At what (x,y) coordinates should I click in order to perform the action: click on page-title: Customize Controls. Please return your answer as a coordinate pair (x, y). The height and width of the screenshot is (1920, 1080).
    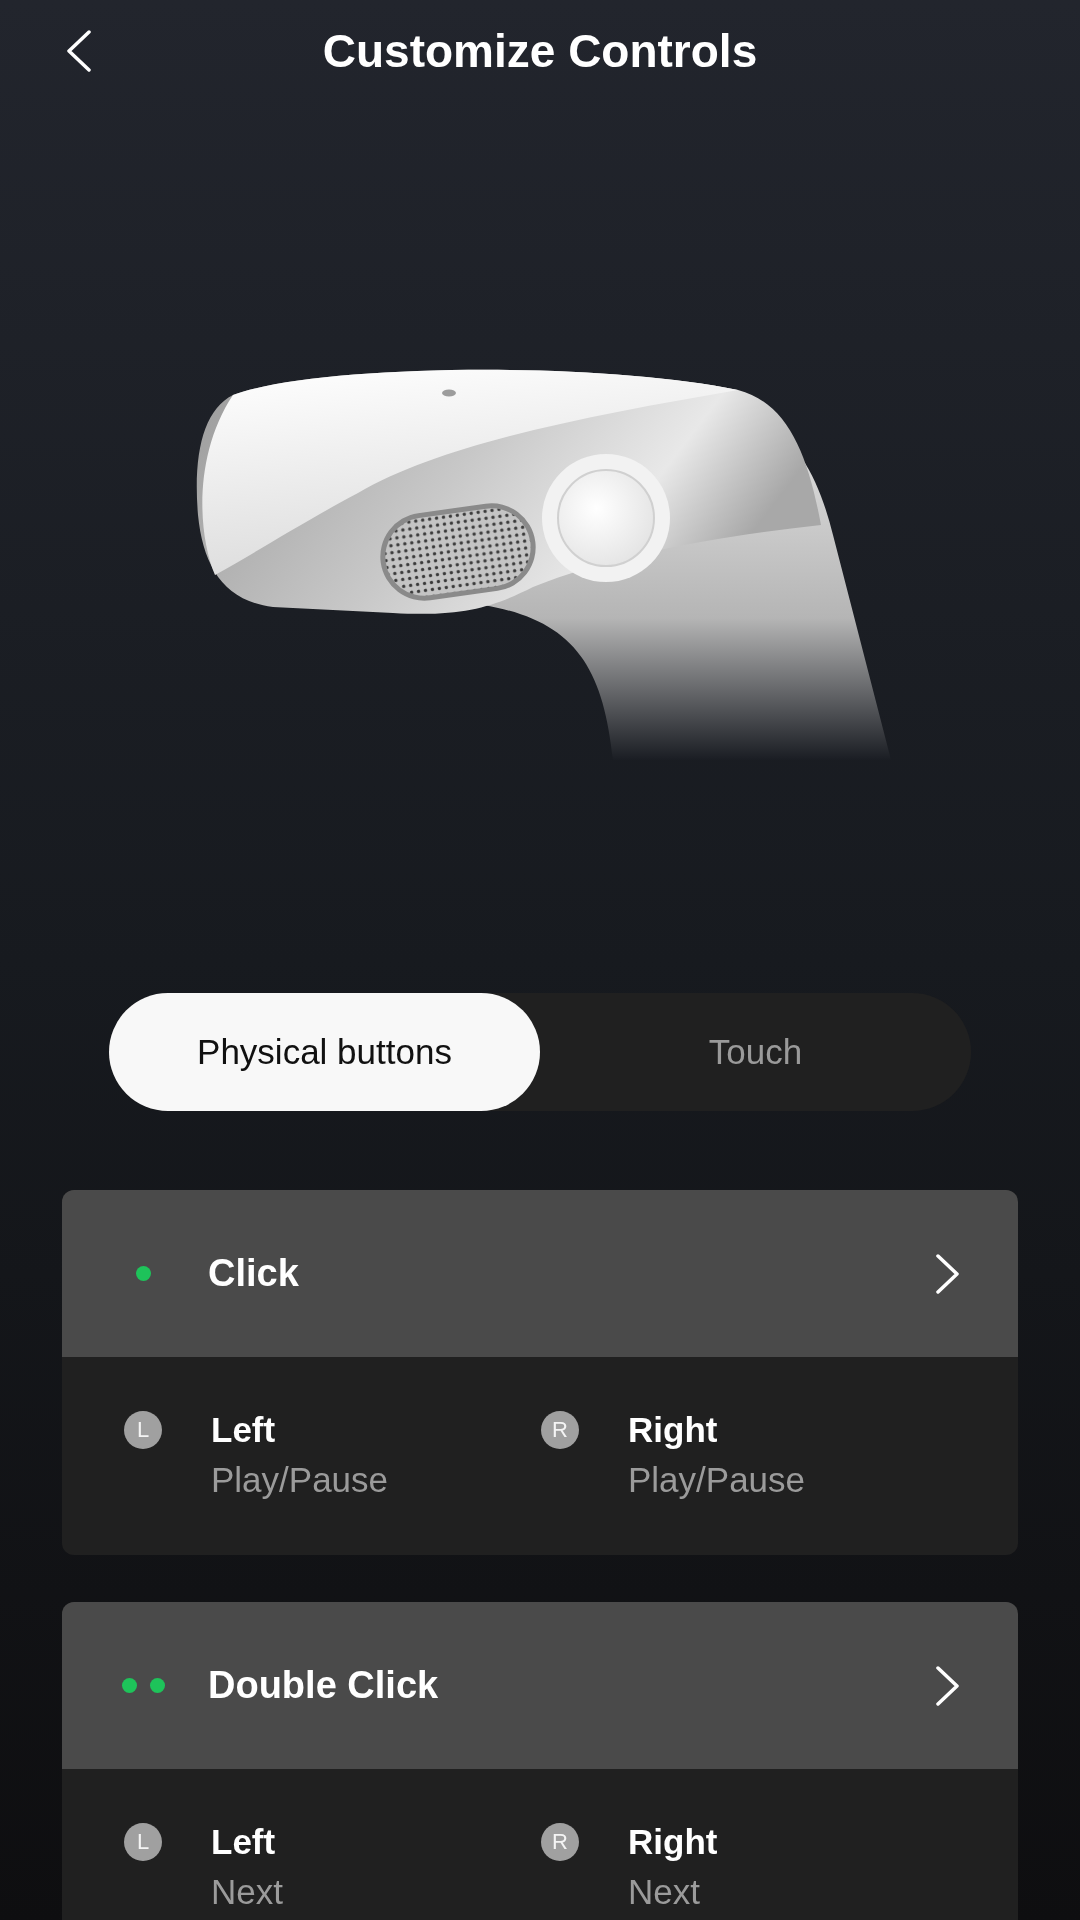
    Looking at the image, I should click on (540, 51).